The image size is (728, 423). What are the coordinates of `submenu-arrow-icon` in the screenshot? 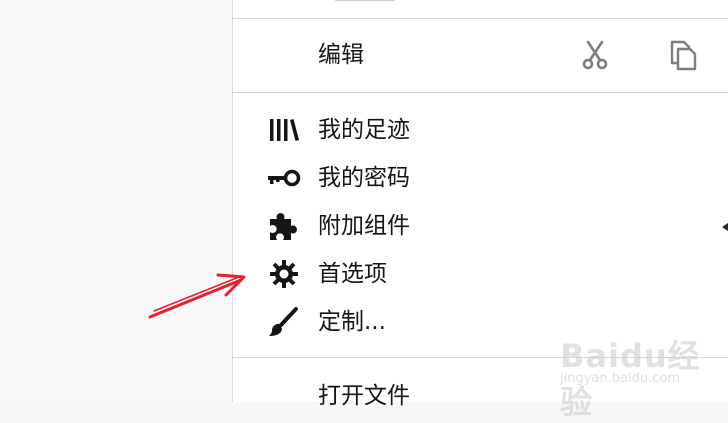 It's located at (725, 227).